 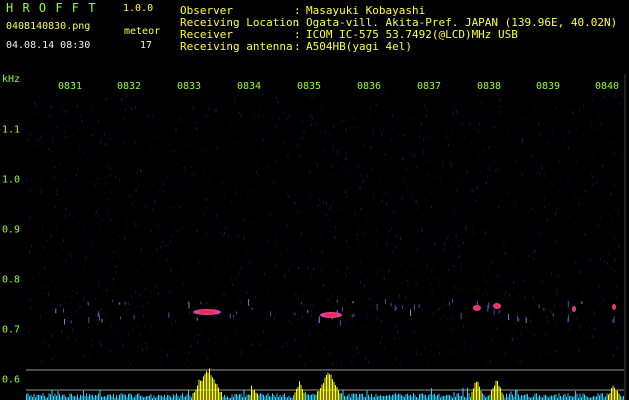 I want to click on antenna-label: Receiving antenna, so click(x=236, y=46).